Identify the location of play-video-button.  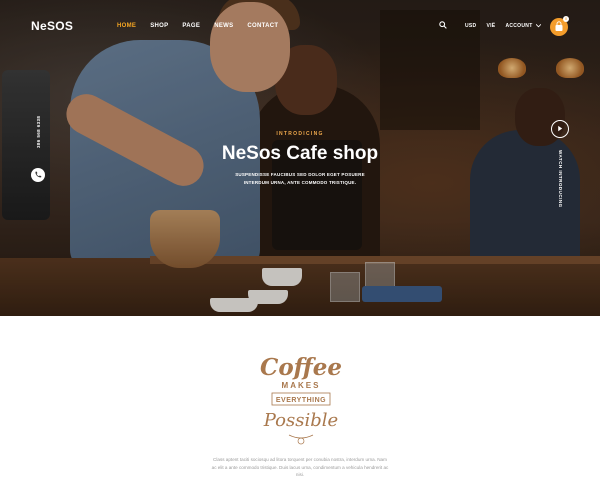
(560, 129).